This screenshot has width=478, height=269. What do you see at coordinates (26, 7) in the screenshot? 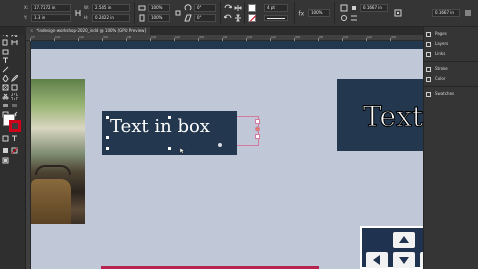
I see `x-label: X:` at bounding box center [26, 7].